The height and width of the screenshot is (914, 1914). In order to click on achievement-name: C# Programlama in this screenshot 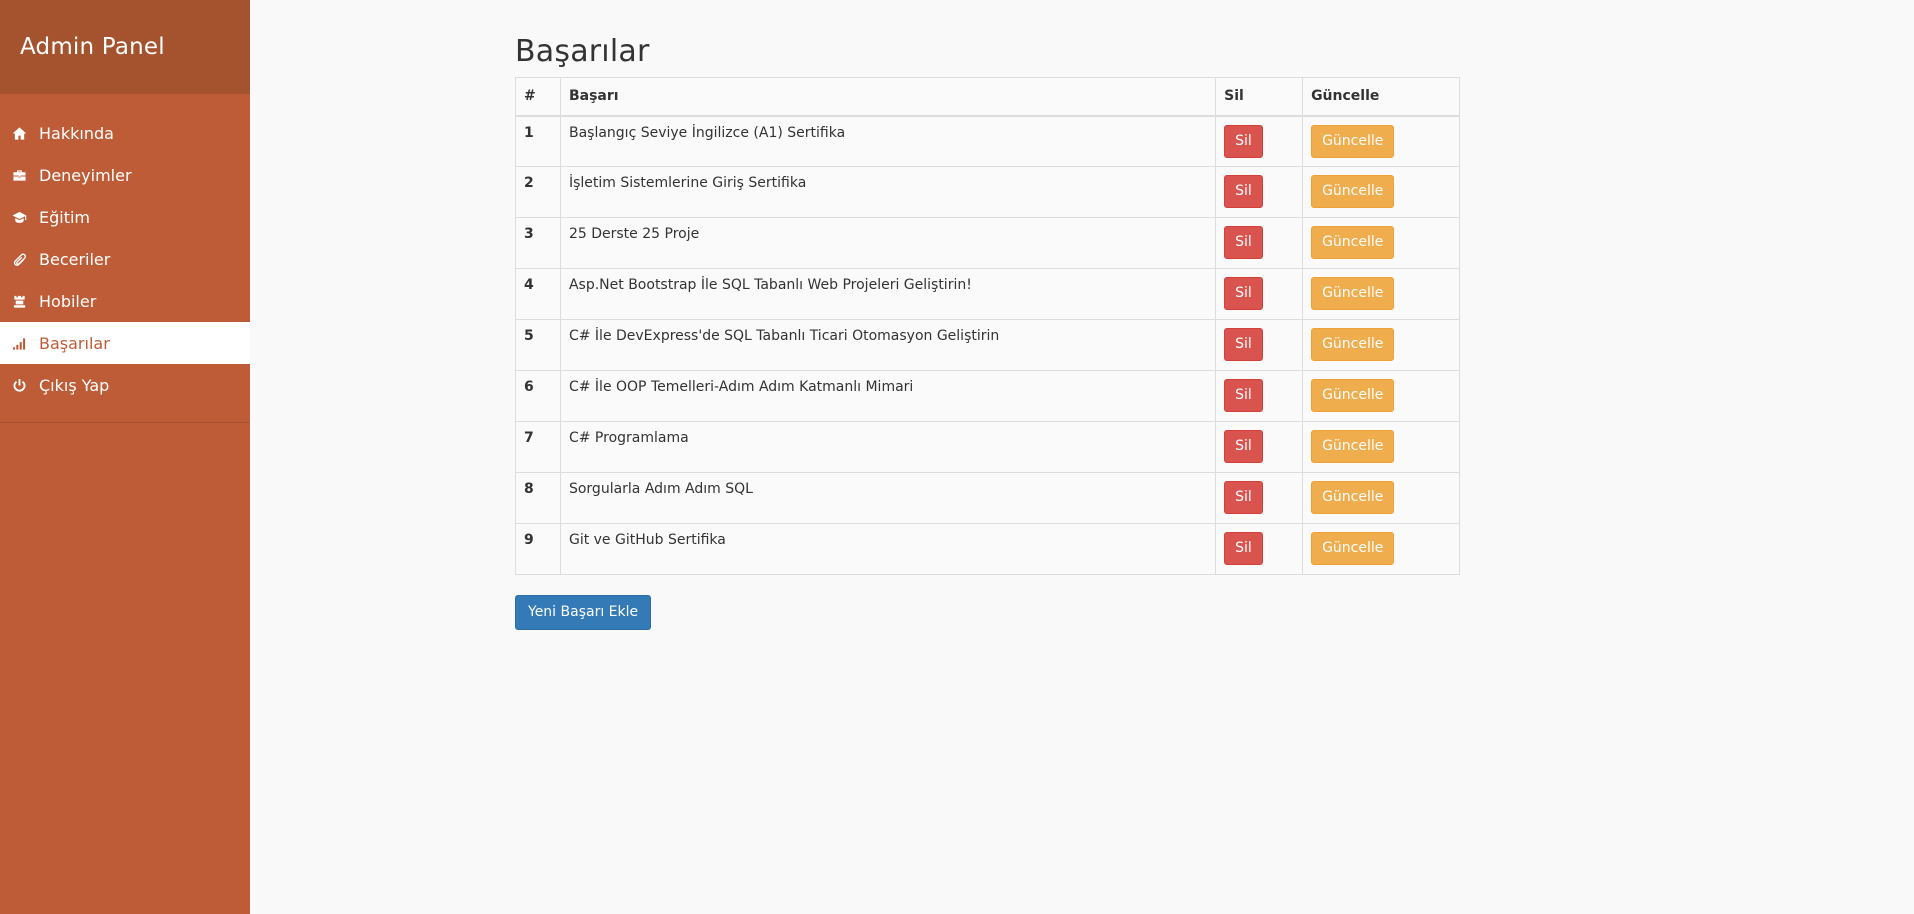, I will do `click(888, 447)`.